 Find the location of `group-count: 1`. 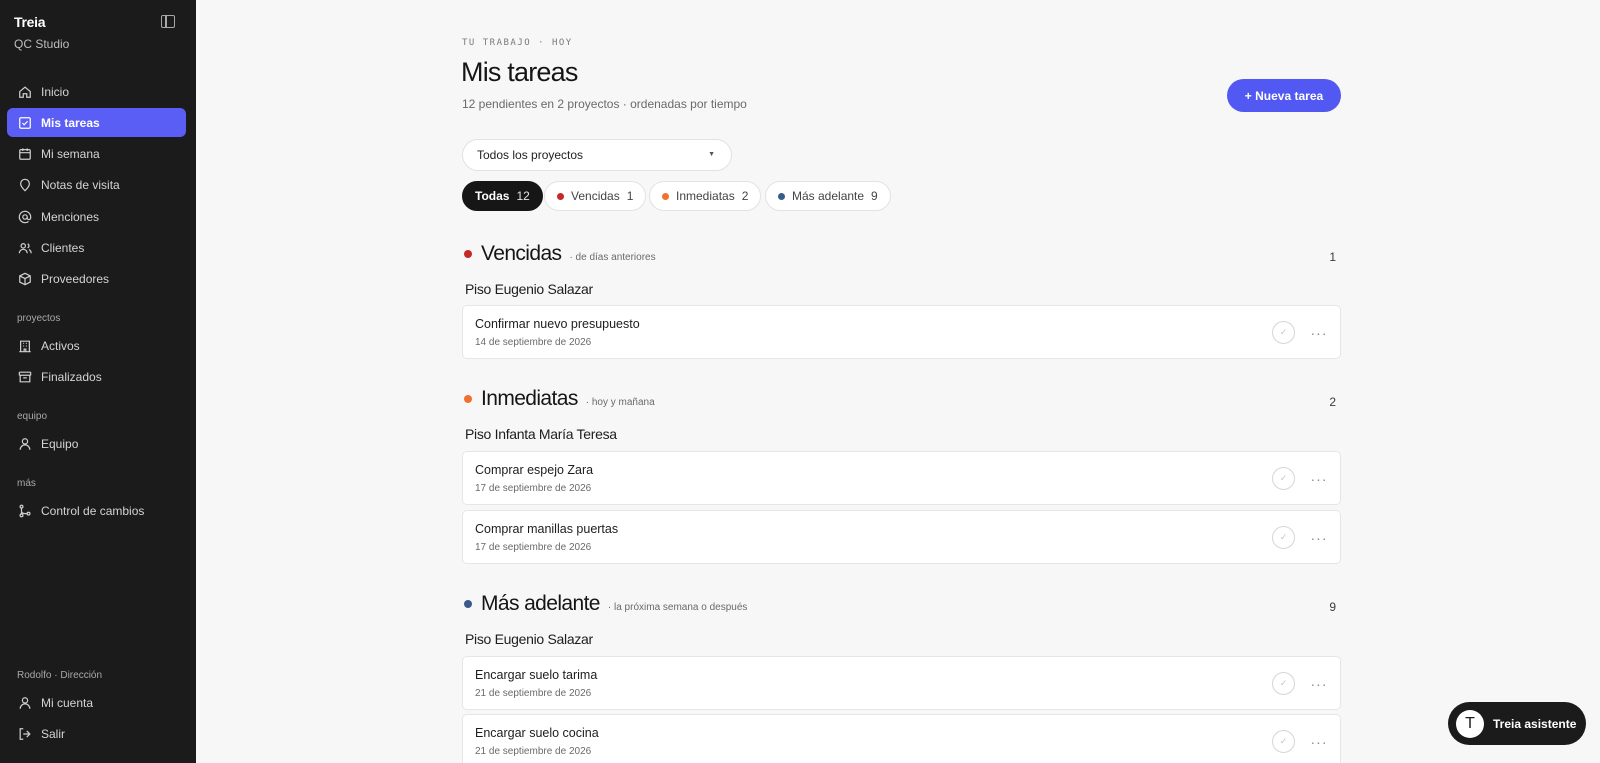

group-count: 1 is located at coordinates (1332, 257).